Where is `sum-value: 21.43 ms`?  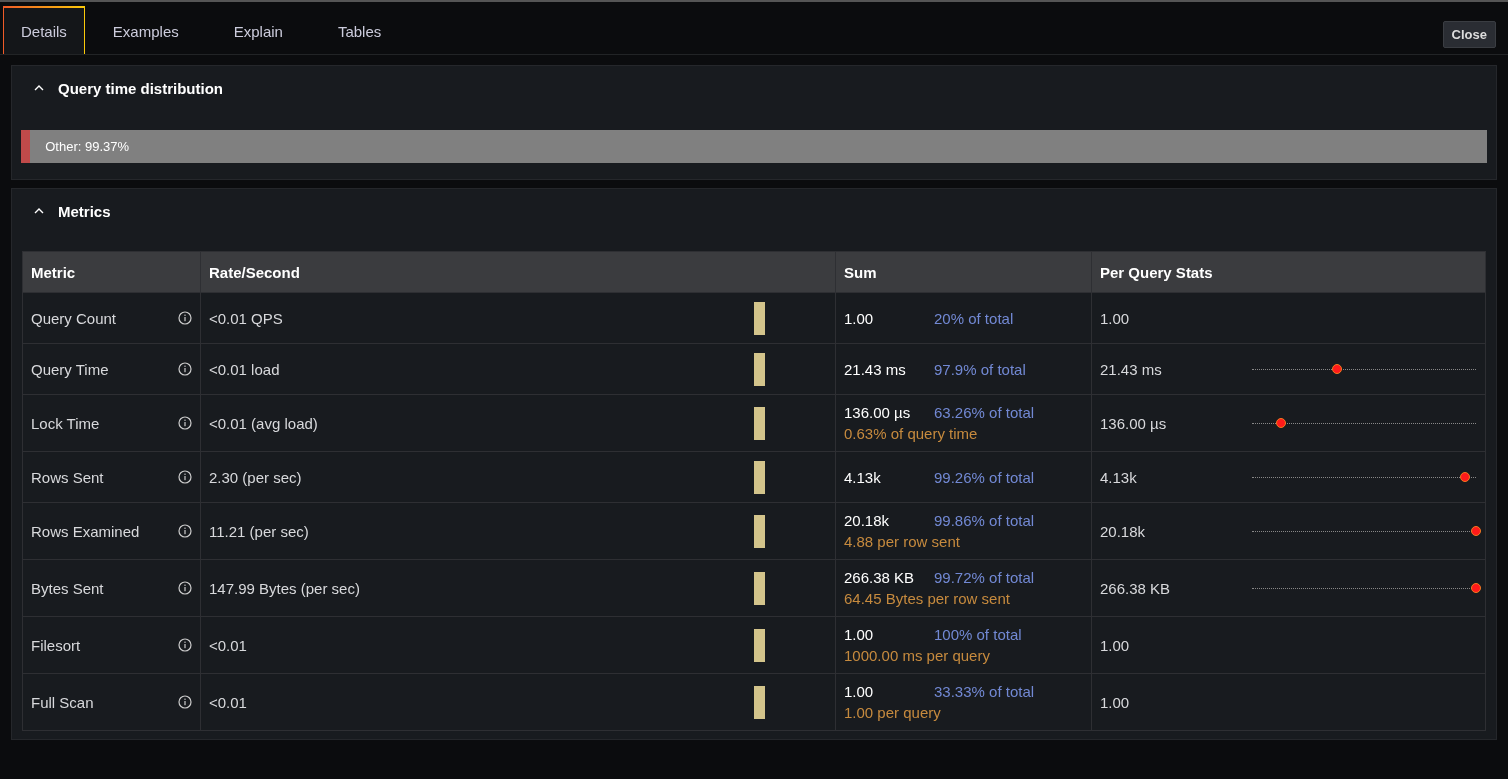
sum-value: 21.43 ms is located at coordinates (875, 369).